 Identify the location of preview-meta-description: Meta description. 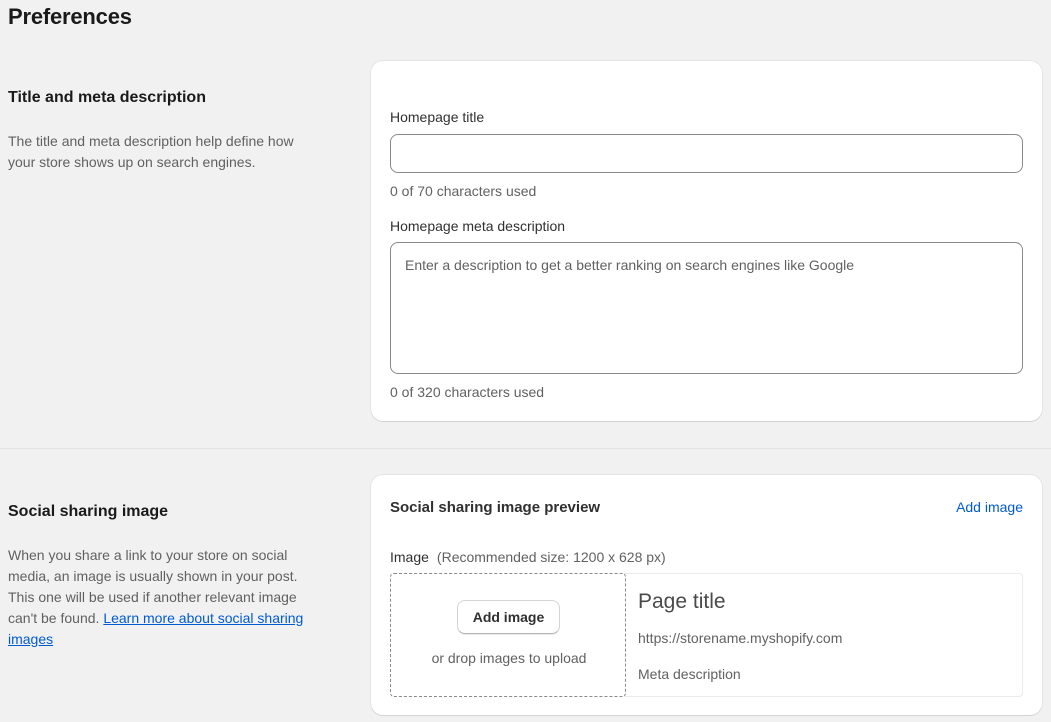
(689, 674).